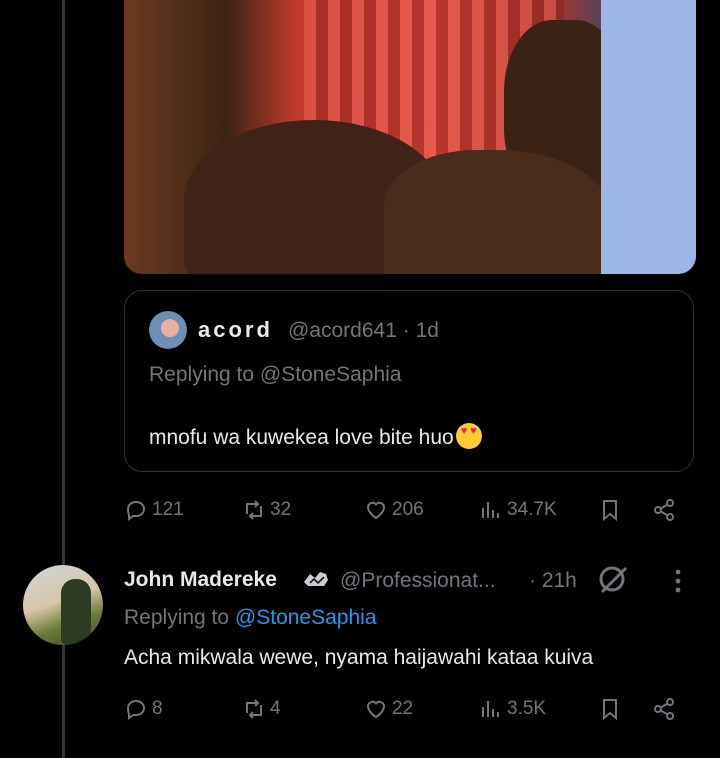  What do you see at coordinates (202, 374) in the screenshot?
I see `quoted-replying-prefix: Replying to` at bounding box center [202, 374].